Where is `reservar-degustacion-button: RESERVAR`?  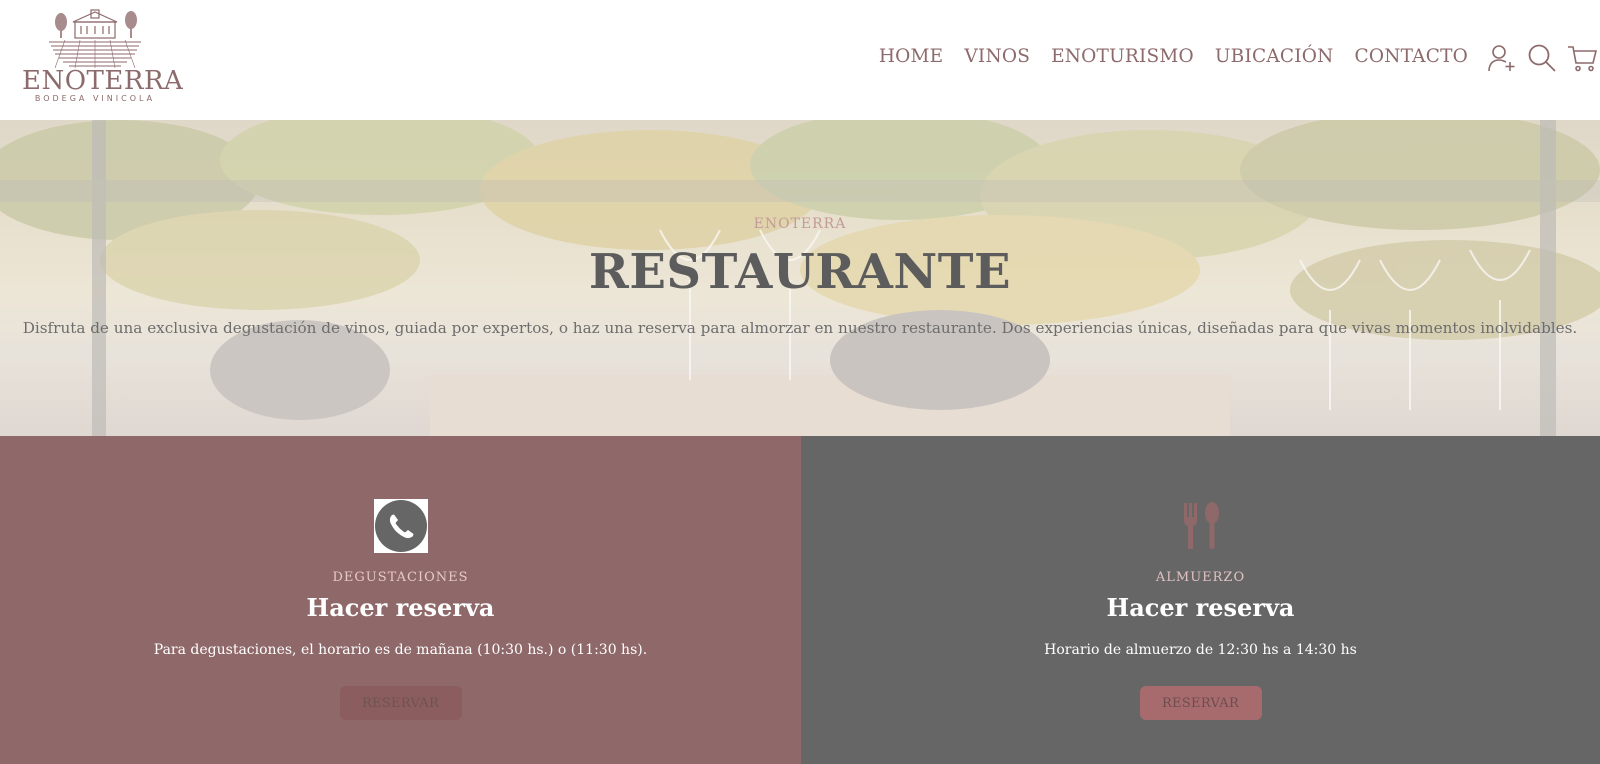
reservar-degustacion-button: RESERVAR is located at coordinates (400, 703).